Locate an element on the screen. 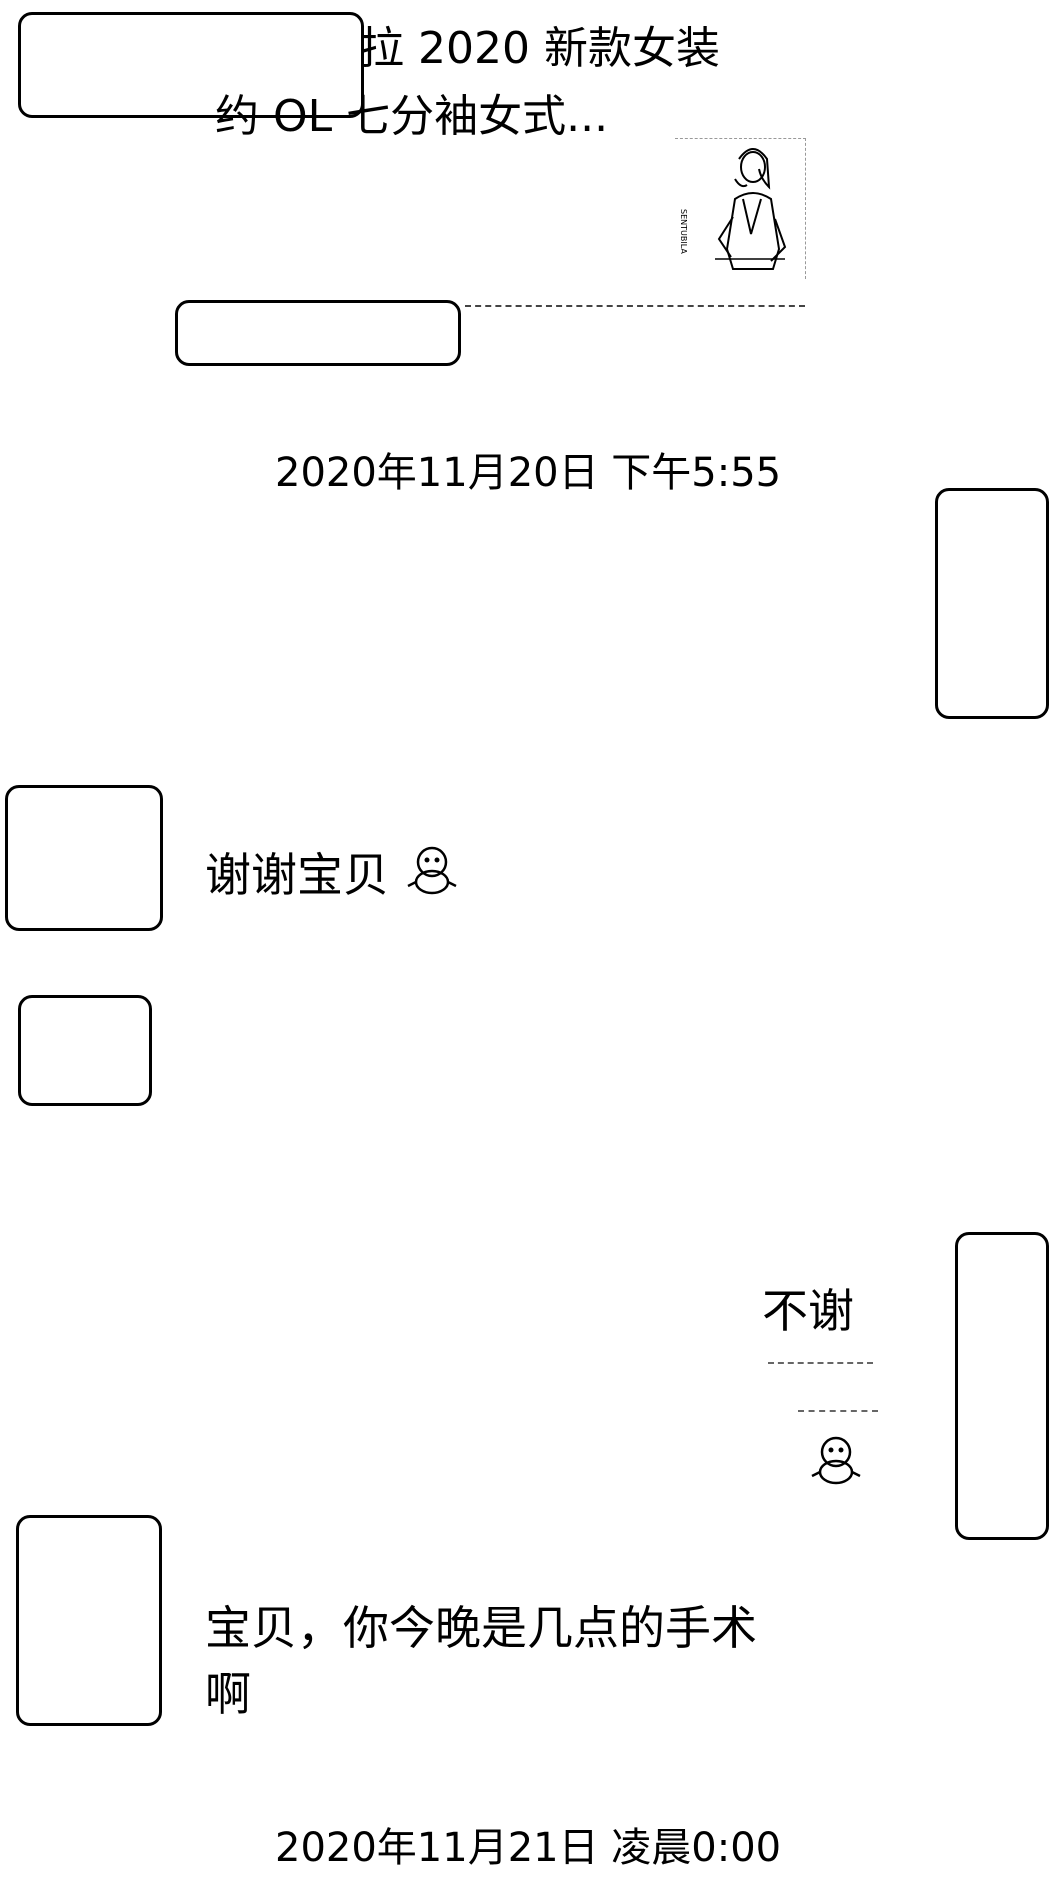  message-bubble-right: 不谢 is located at coordinates (830, 1390).